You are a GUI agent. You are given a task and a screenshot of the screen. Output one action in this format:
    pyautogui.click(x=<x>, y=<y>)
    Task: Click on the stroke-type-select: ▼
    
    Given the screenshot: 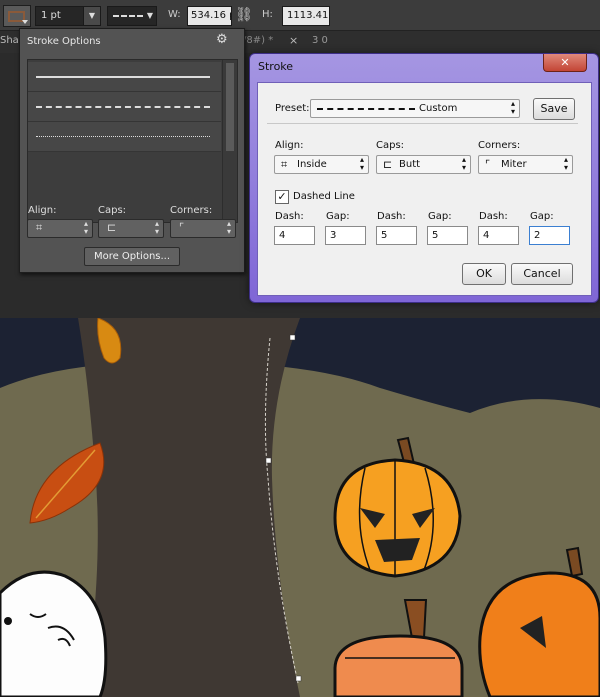 What is the action you would take?
    pyautogui.click(x=132, y=16)
    